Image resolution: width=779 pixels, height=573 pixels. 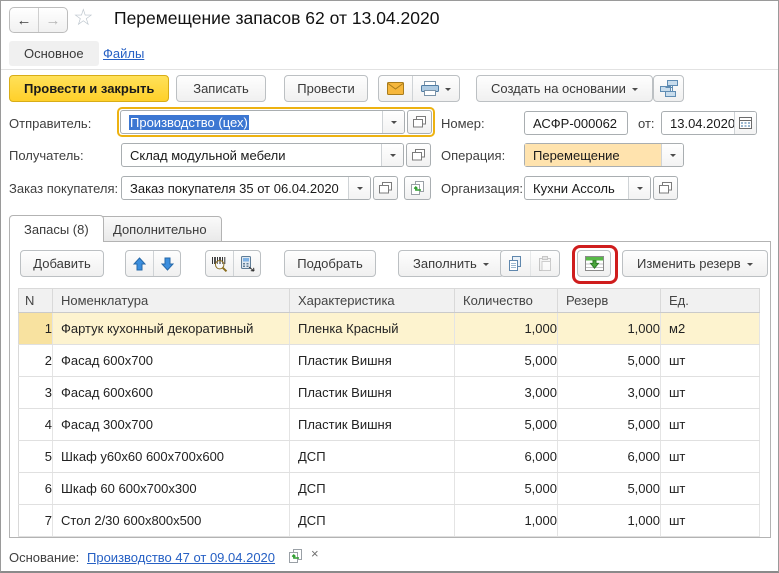 What do you see at coordinates (609, 456) in the screenshot?
I see `cell-reserve: 6,000` at bounding box center [609, 456].